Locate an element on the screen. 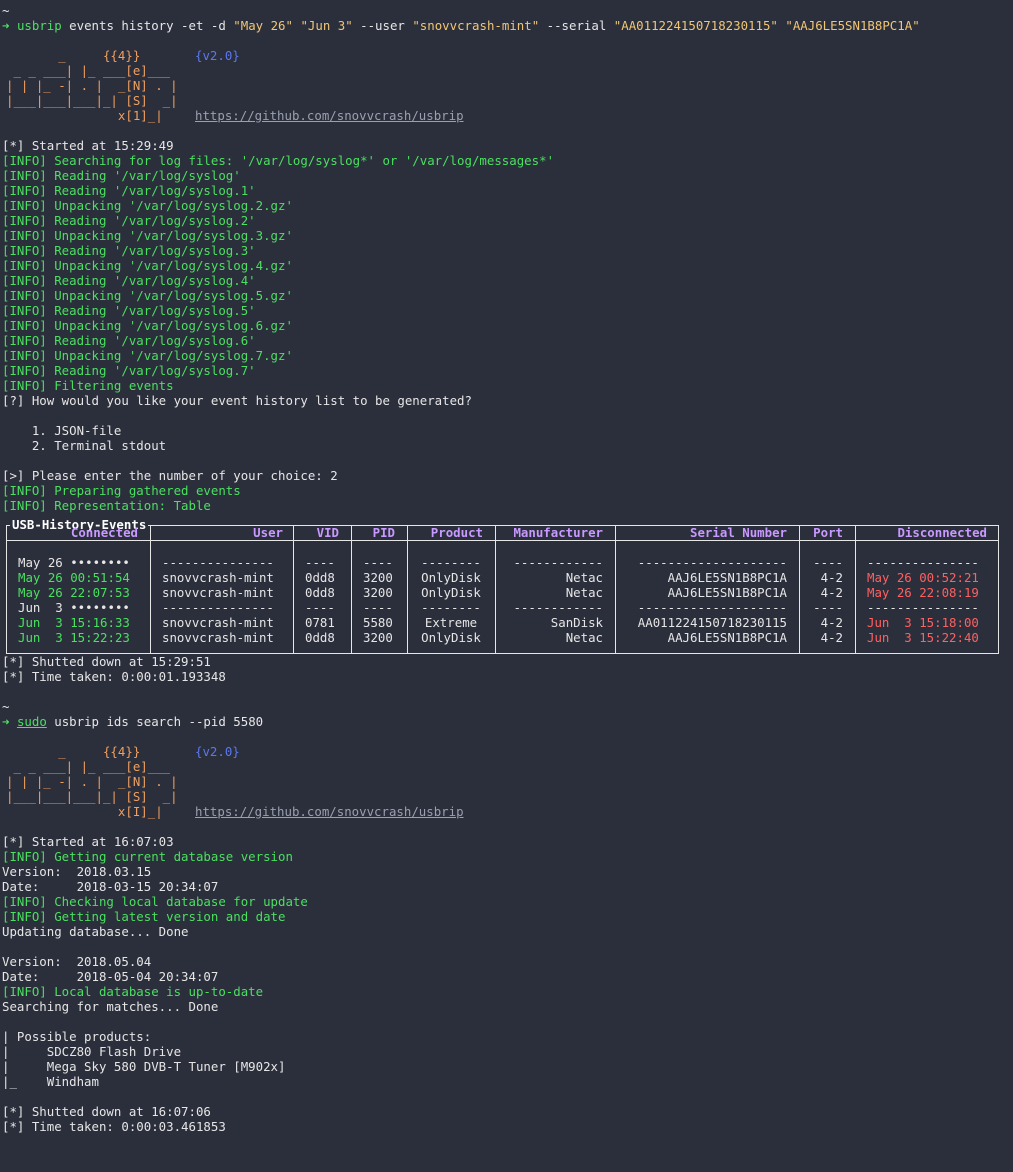 The width and height of the screenshot is (1013, 1172). info-log-line: [INFO] Unpacking '/var/log/syslog.6.gz' is located at coordinates (147, 325).